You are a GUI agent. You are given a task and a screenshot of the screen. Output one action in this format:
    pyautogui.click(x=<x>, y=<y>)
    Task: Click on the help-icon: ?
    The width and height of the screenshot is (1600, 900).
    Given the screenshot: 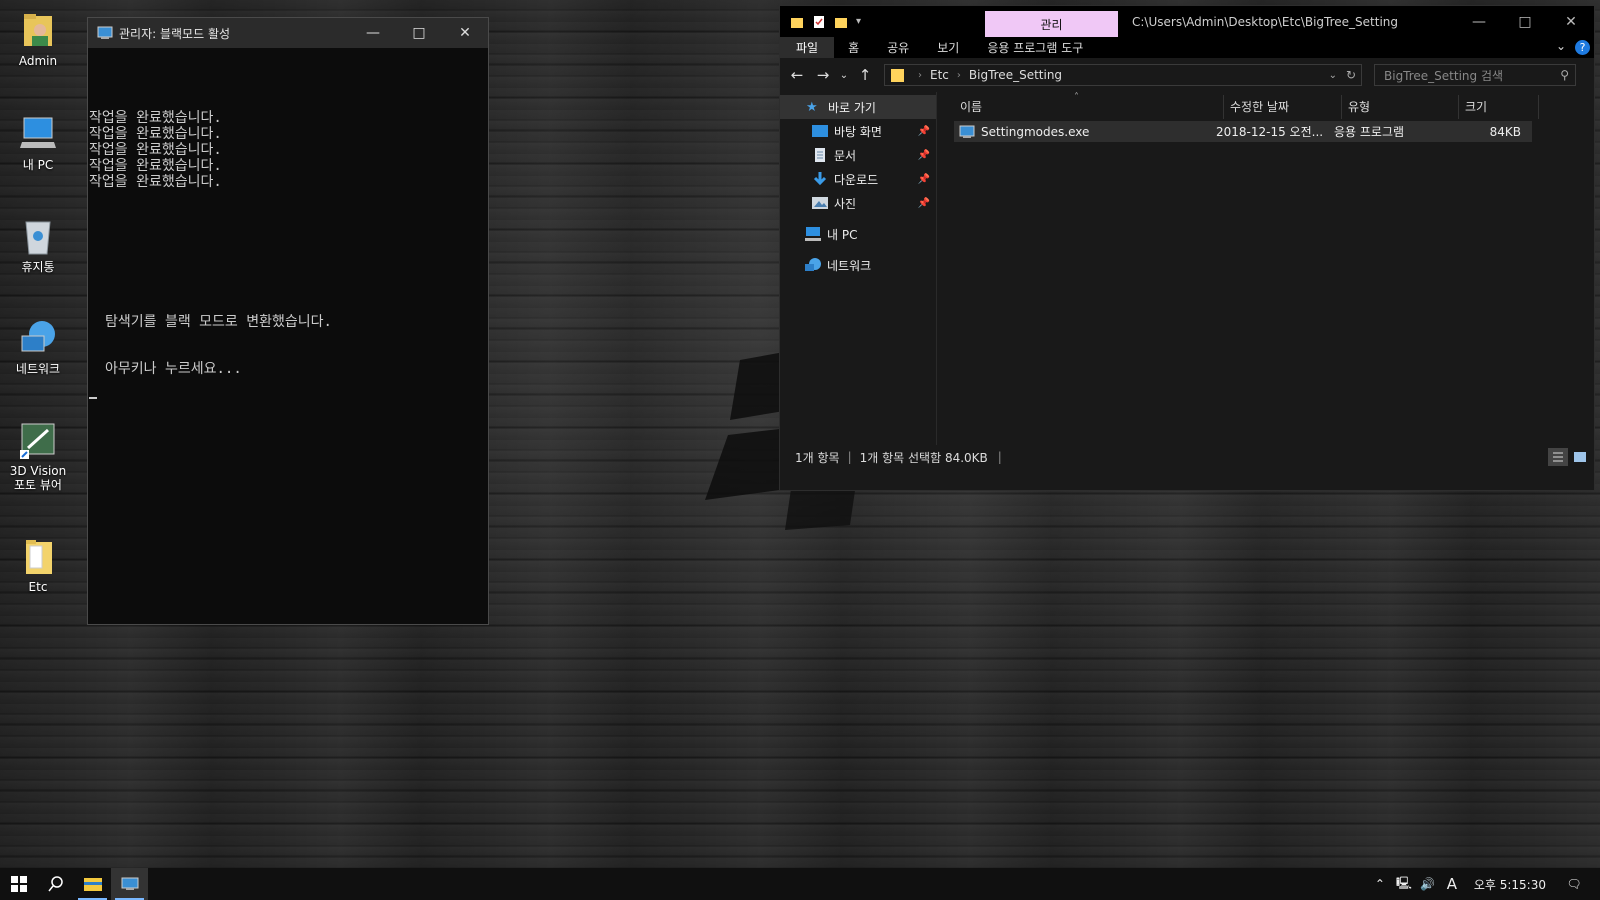 What is the action you would take?
    pyautogui.click(x=1582, y=47)
    